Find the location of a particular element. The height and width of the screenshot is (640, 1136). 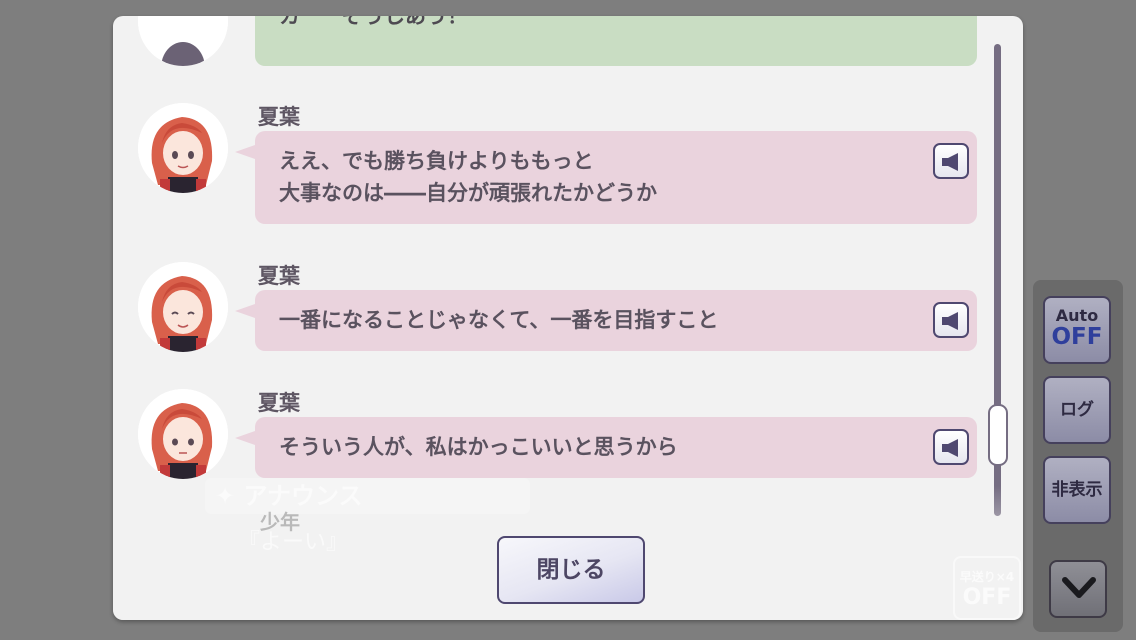

fast-forward-button: 早送り×4 OFF is located at coordinates (987, 588).